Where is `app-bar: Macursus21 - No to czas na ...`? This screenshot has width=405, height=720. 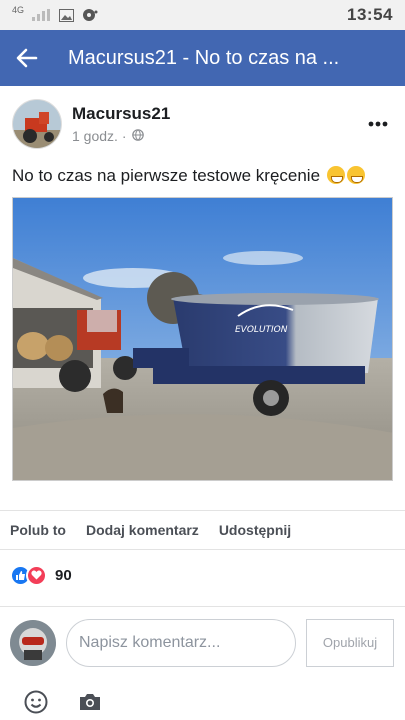
app-bar: Macursus21 - No to czas na ... is located at coordinates (202, 58).